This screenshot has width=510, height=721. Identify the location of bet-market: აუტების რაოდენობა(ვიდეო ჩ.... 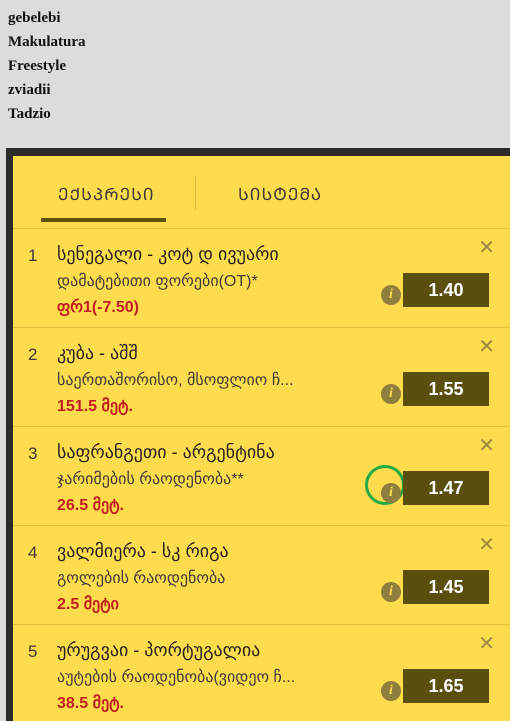
(176, 677).